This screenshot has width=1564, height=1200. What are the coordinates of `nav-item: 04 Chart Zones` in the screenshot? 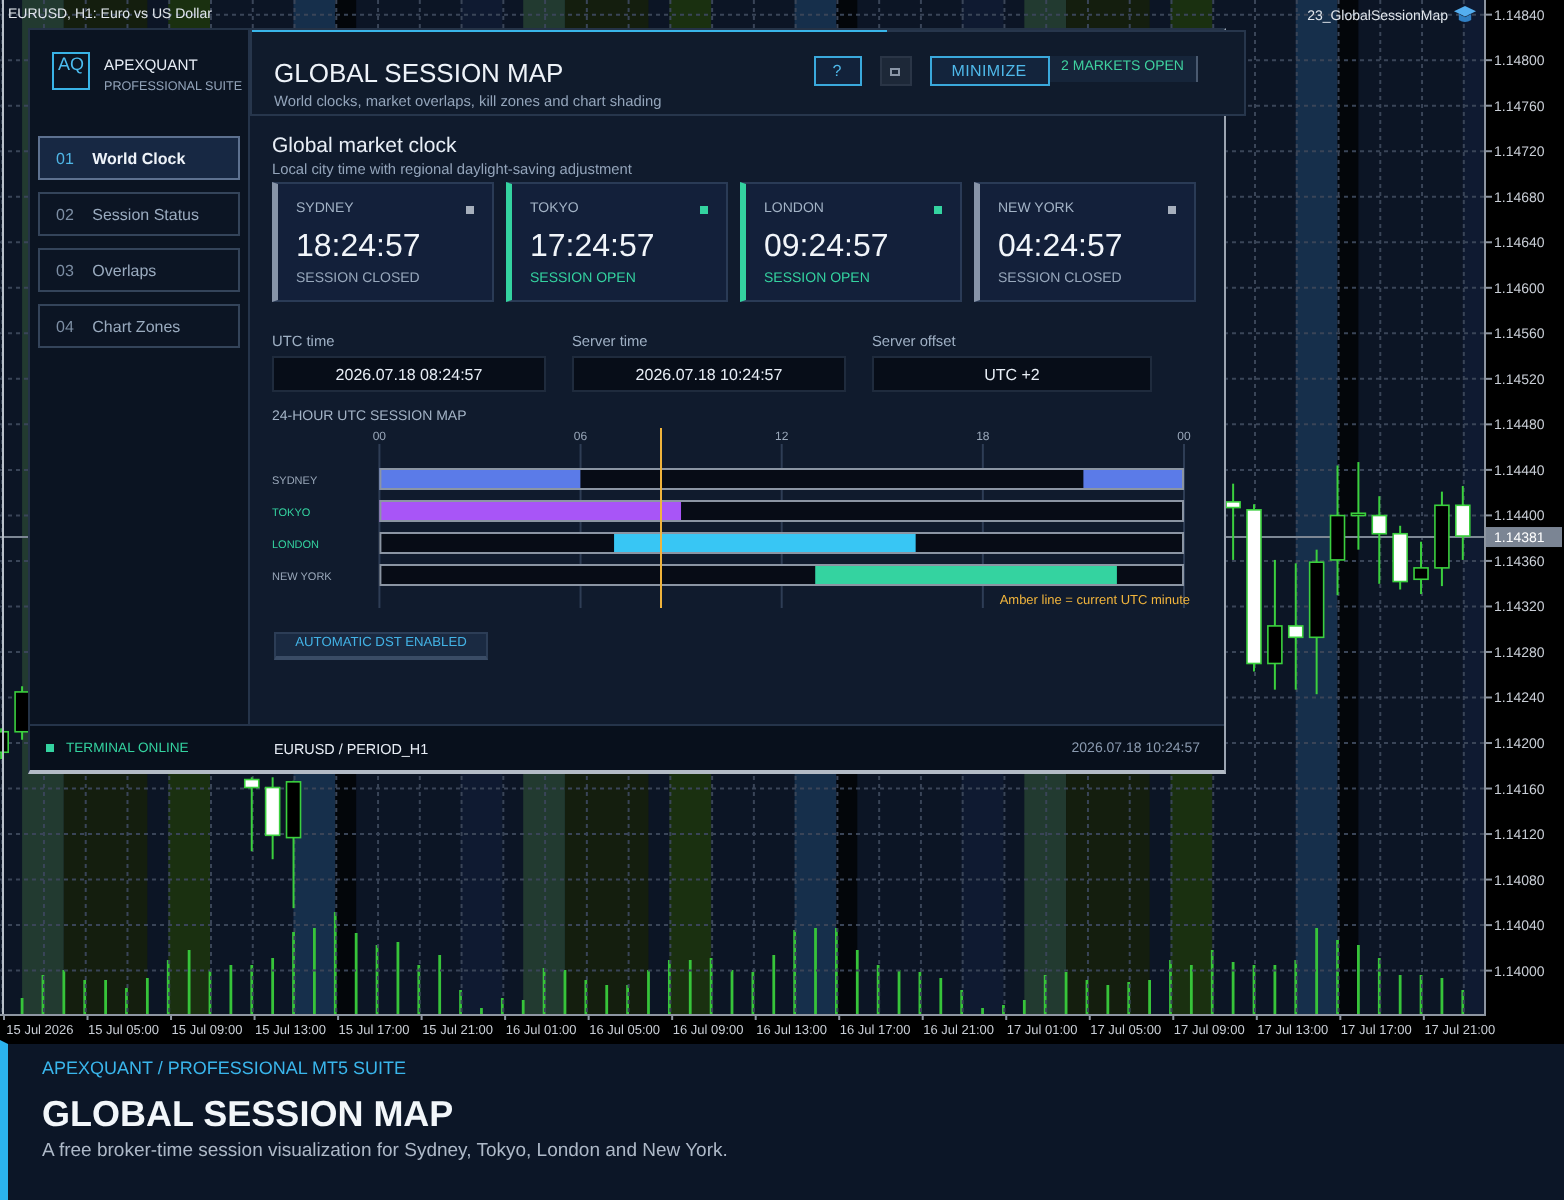 It's located at (139, 326).